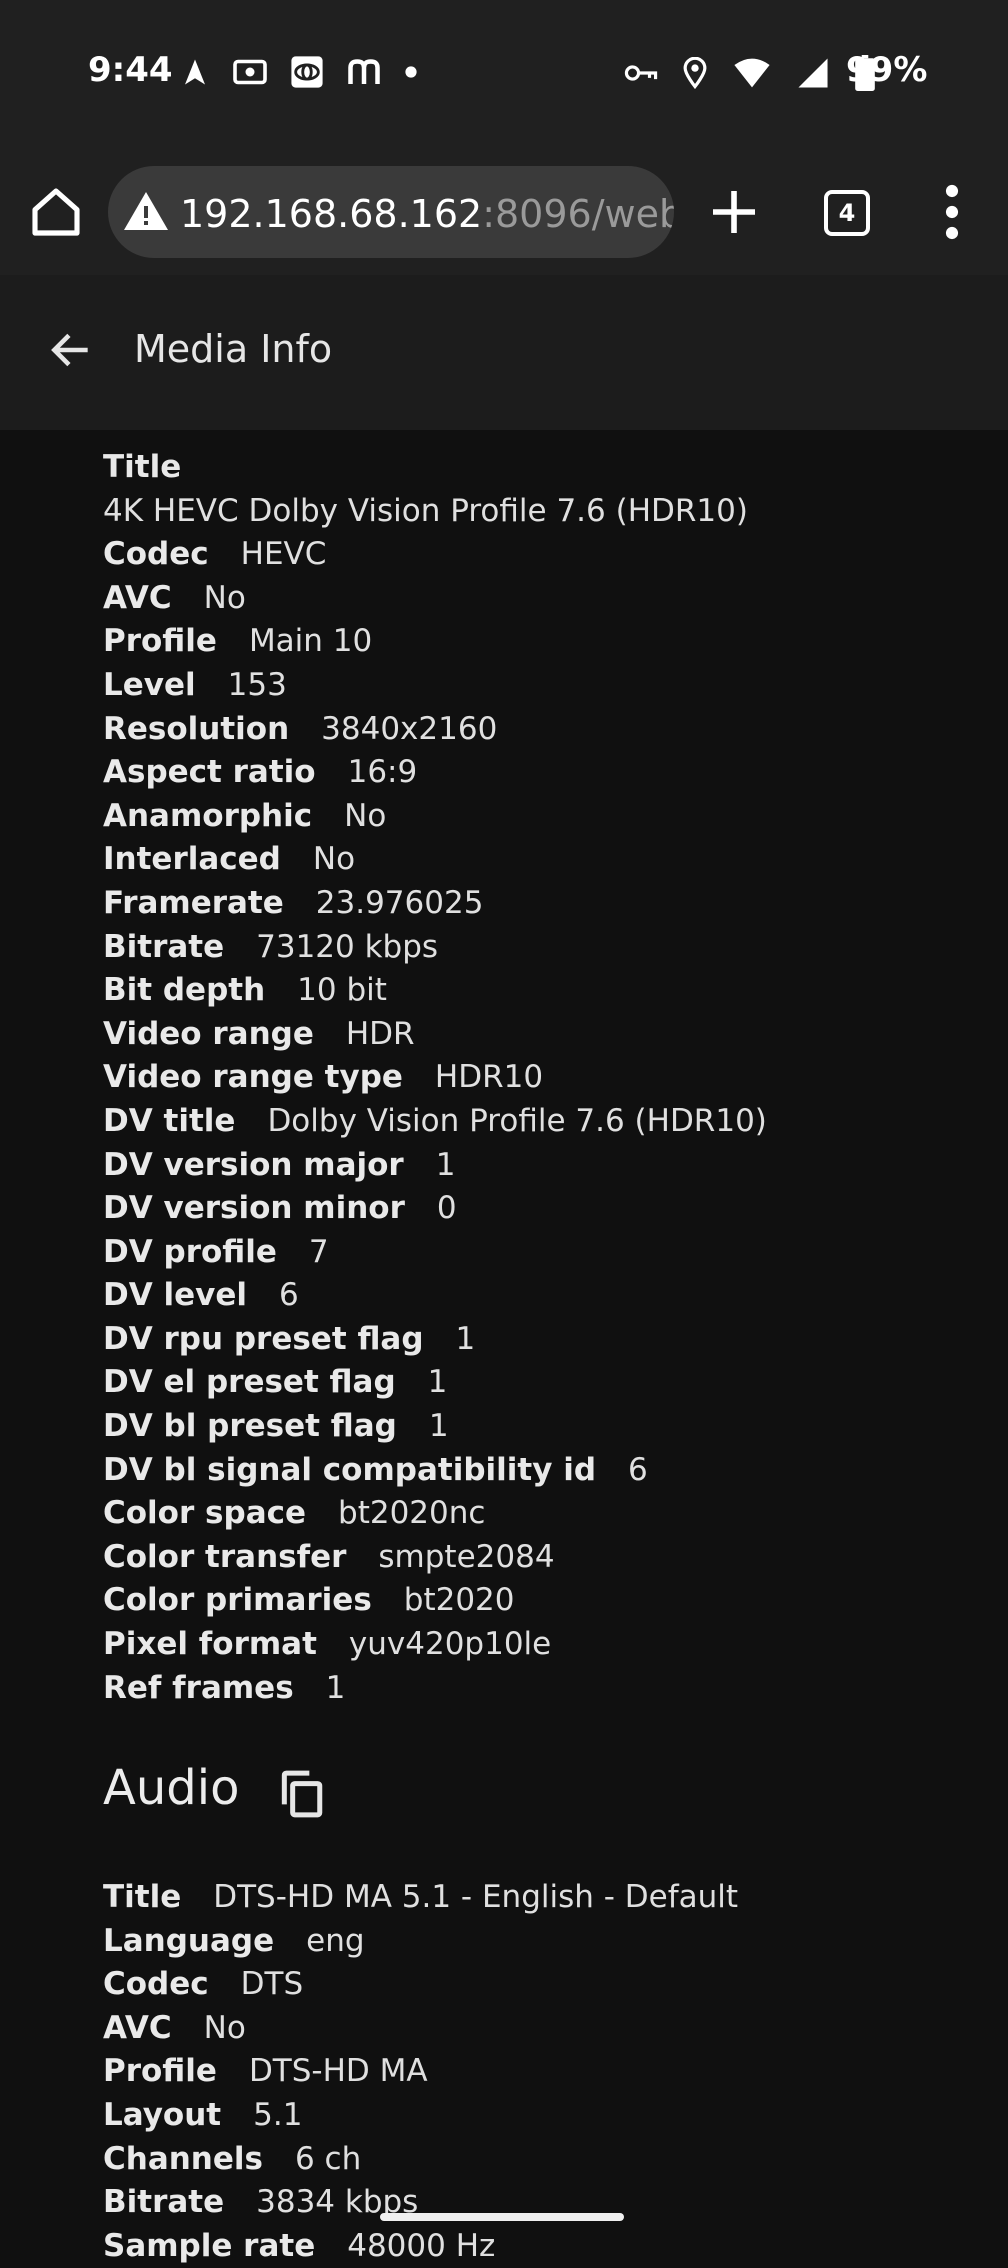 The height and width of the screenshot is (2268, 1008). Describe the element at coordinates (263, 1338) in the screenshot. I see `info-label: DV rpu preset flag` at that location.